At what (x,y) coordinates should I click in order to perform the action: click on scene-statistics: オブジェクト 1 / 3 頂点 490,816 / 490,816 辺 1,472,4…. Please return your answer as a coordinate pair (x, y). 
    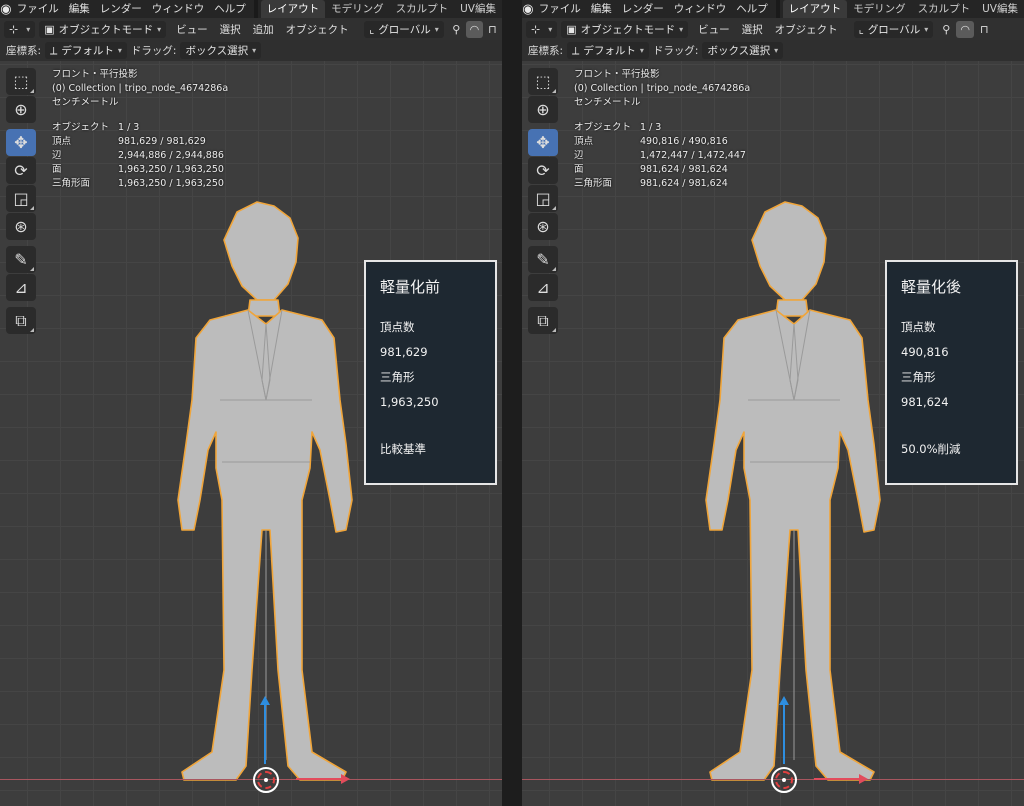
    Looking at the image, I should click on (662, 156).